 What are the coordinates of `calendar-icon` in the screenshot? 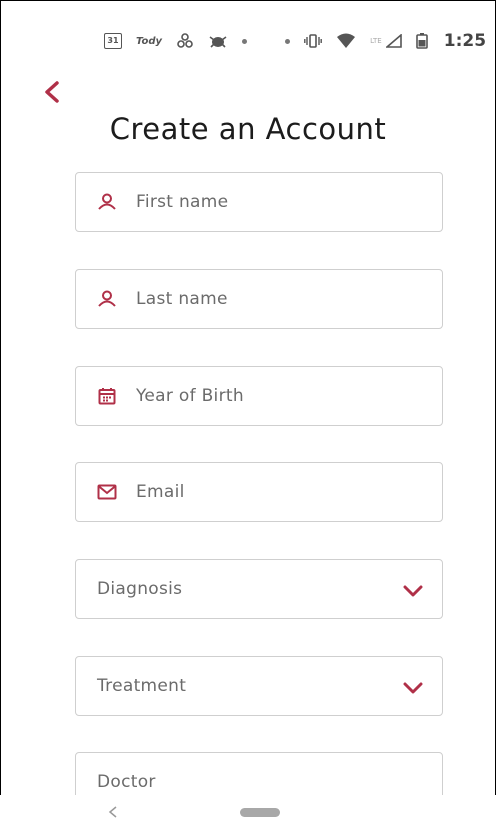 It's located at (107, 396).